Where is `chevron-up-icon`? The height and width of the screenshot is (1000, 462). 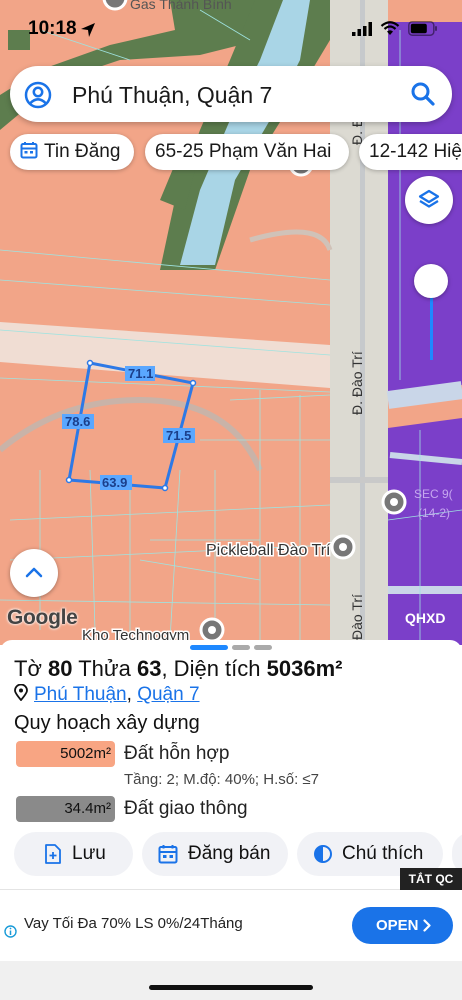
chevron-up-icon is located at coordinates (34, 572).